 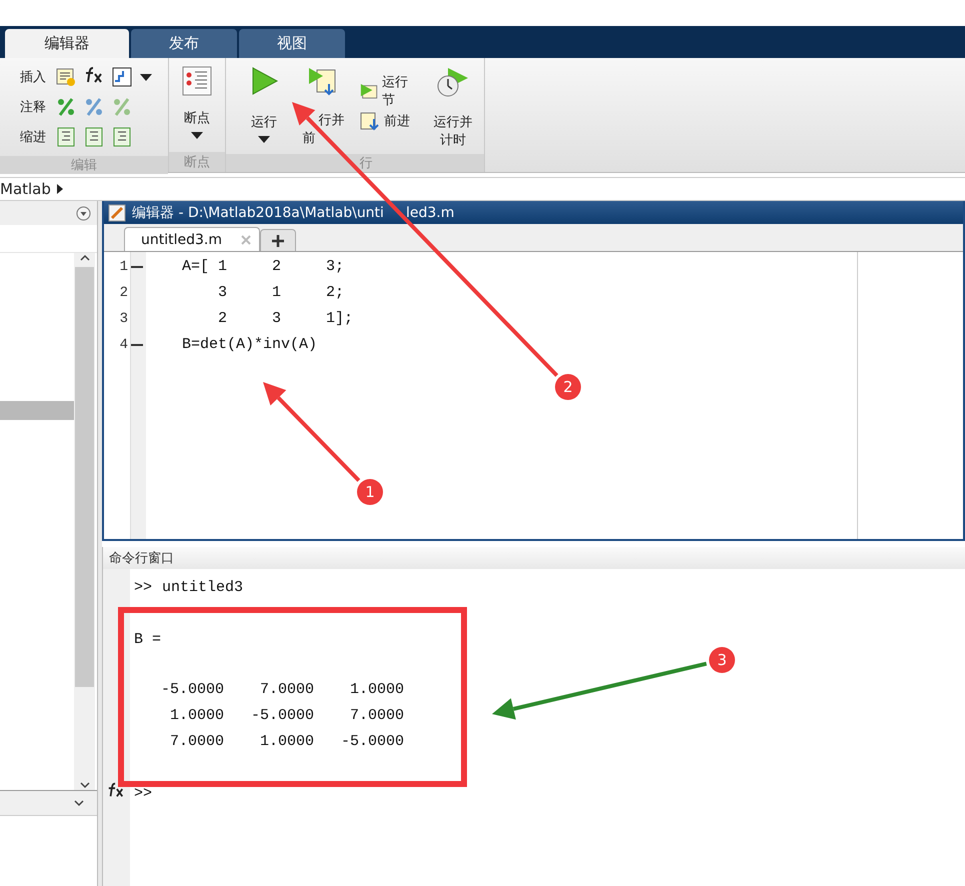 What do you see at coordinates (430, 212) in the screenshot?
I see `editor-title: led3.m` at bounding box center [430, 212].